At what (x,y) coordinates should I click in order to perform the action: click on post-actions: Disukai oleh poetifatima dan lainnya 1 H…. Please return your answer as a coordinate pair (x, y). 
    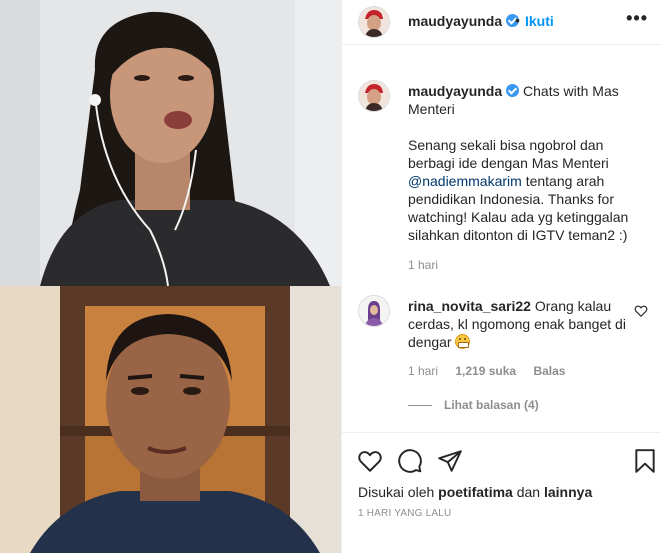
    Looking at the image, I should click on (501, 492).